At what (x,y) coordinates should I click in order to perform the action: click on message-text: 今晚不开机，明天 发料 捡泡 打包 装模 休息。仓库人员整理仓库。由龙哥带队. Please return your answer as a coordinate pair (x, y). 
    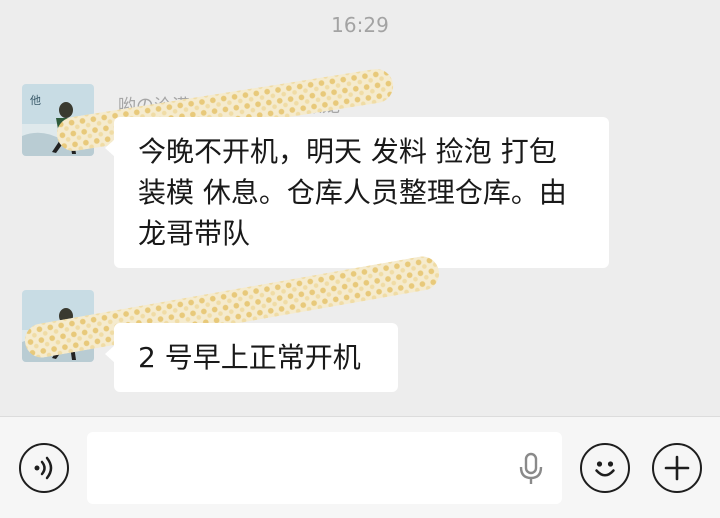
    Looking at the image, I should click on (352, 192).